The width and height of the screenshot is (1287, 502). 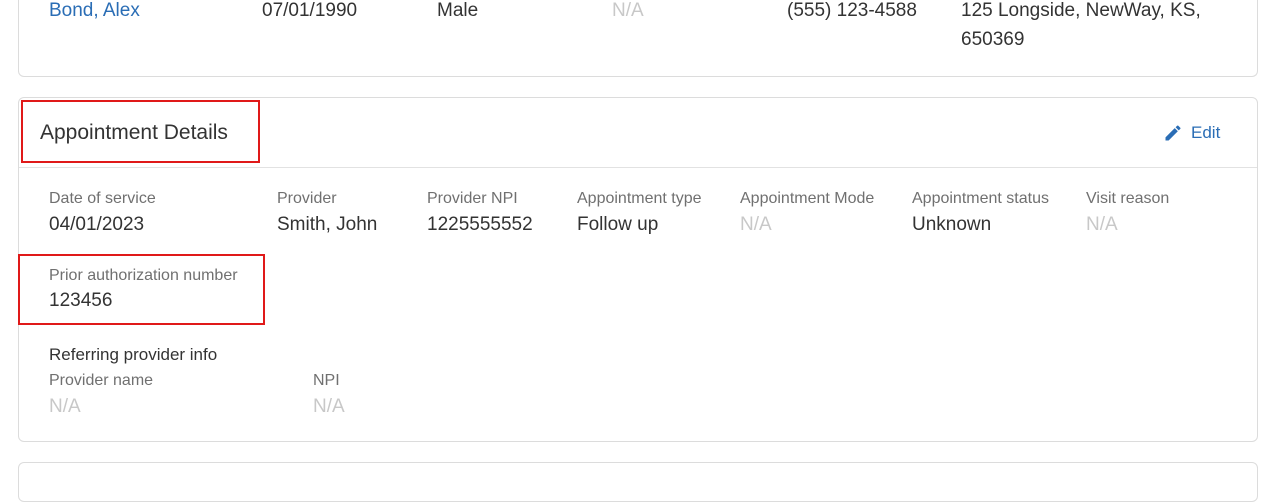 I want to click on patient-field-na: N/A, so click(x=628, y=10).